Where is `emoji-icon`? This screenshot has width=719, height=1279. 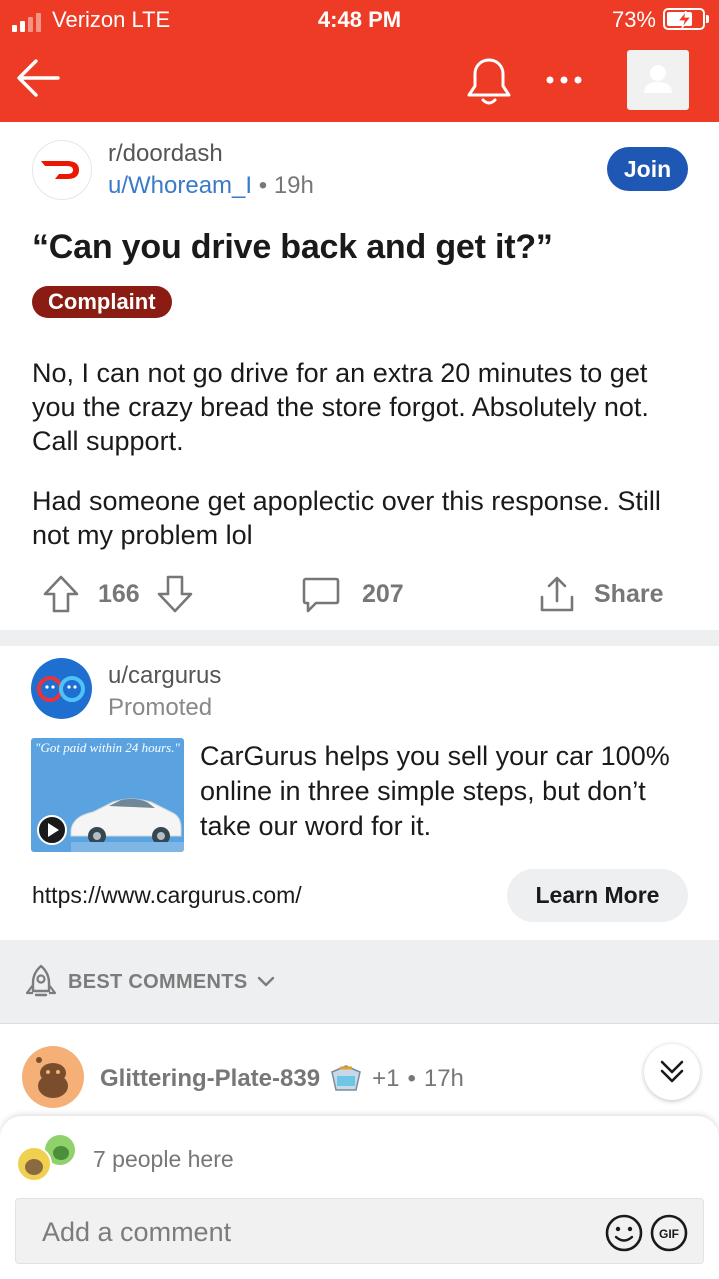
emoji-icon is located at coordinates (624, 1233).